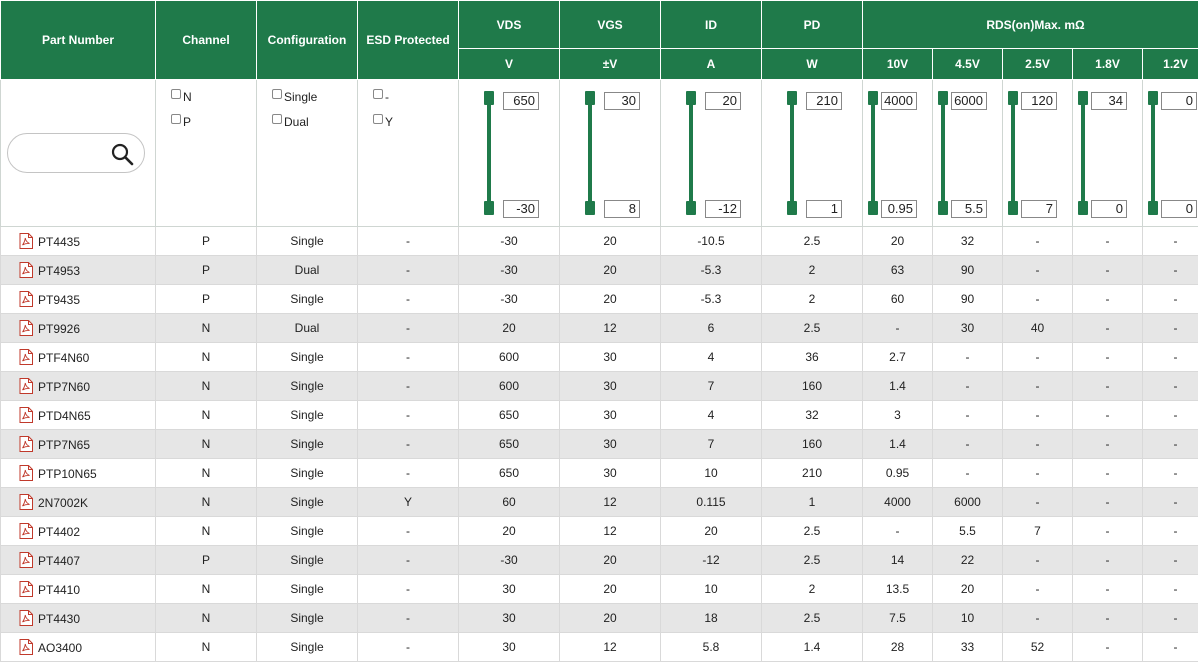  Describe the element at coordinates (67, 474) in the screenshot. I see `part-number-link: PTP10N65` at that location.